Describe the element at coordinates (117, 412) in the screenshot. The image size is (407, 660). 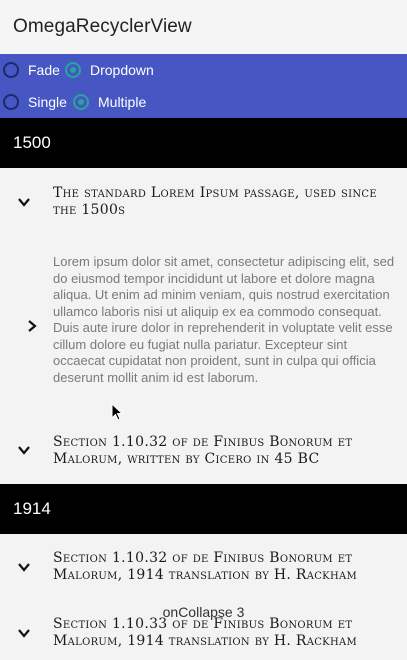
I see `mouse-cursor-icon` at that location.